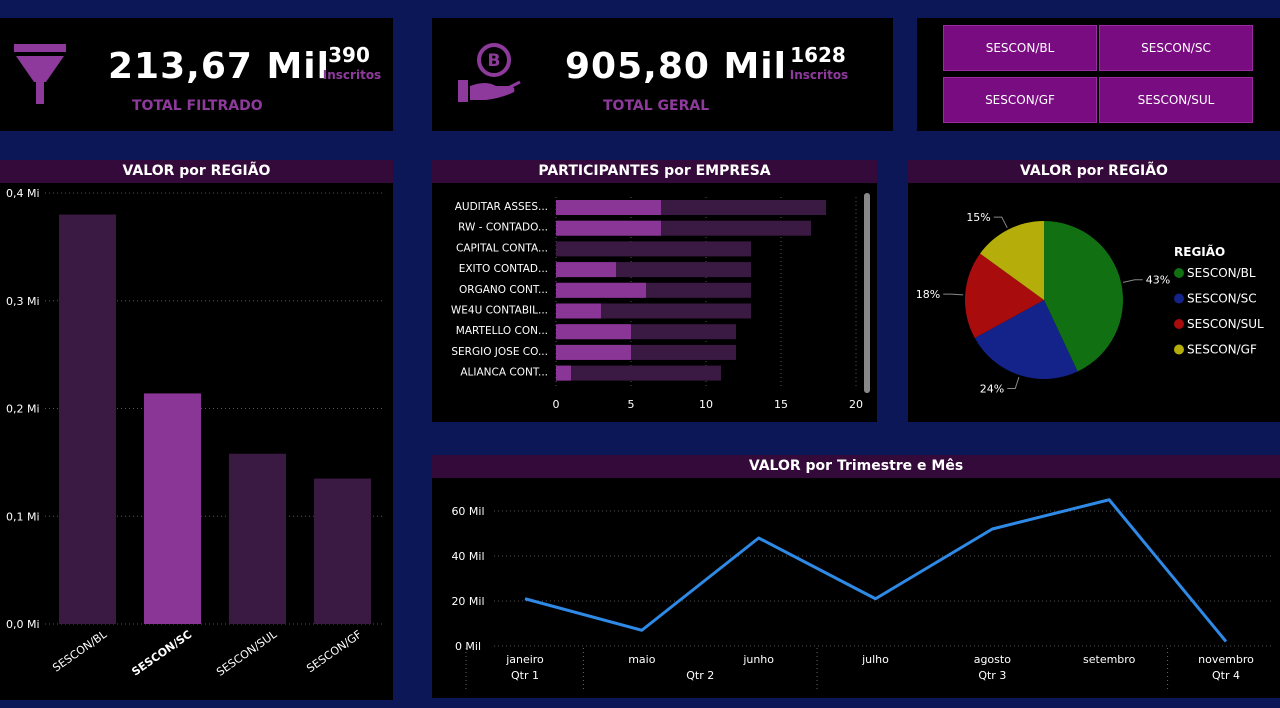 The height and width of the screenshot is (708, 1280). Describe the element at coordinates (23, 193) in the screenshot. I see `y-tick-label: 0,4 Mi` at that location.